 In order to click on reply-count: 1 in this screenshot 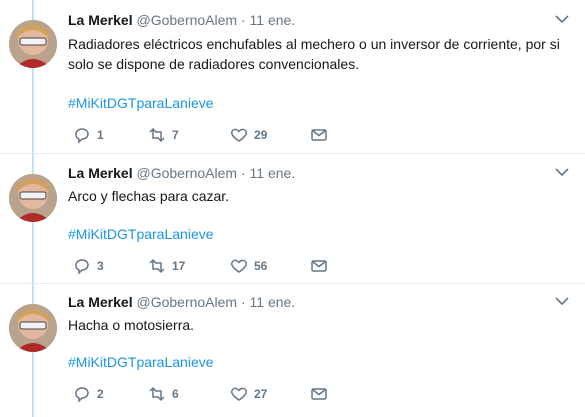, I will do `click(100, 135)`.